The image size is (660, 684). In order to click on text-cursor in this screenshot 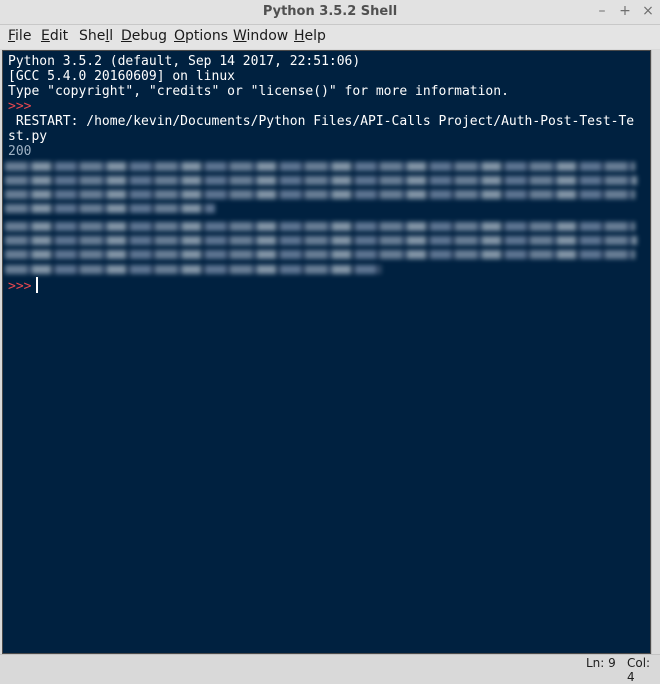, I will do `click(37, 285)`.